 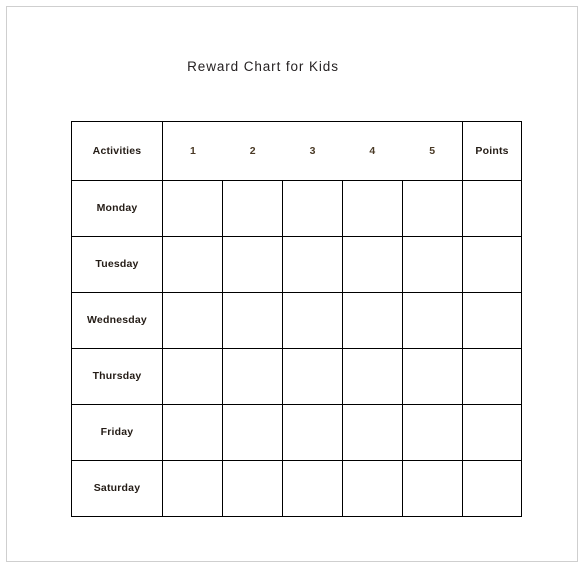 I want to click on cell-friday-points, so click(x=492, y=432).